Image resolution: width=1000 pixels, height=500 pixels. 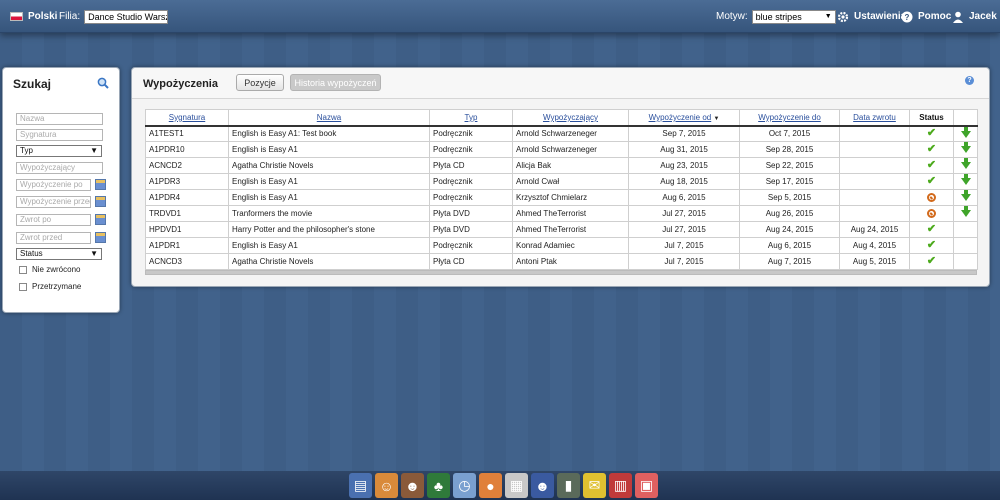 I want to click on chevron-down-icon: ▼, so click(x=94, y=253).